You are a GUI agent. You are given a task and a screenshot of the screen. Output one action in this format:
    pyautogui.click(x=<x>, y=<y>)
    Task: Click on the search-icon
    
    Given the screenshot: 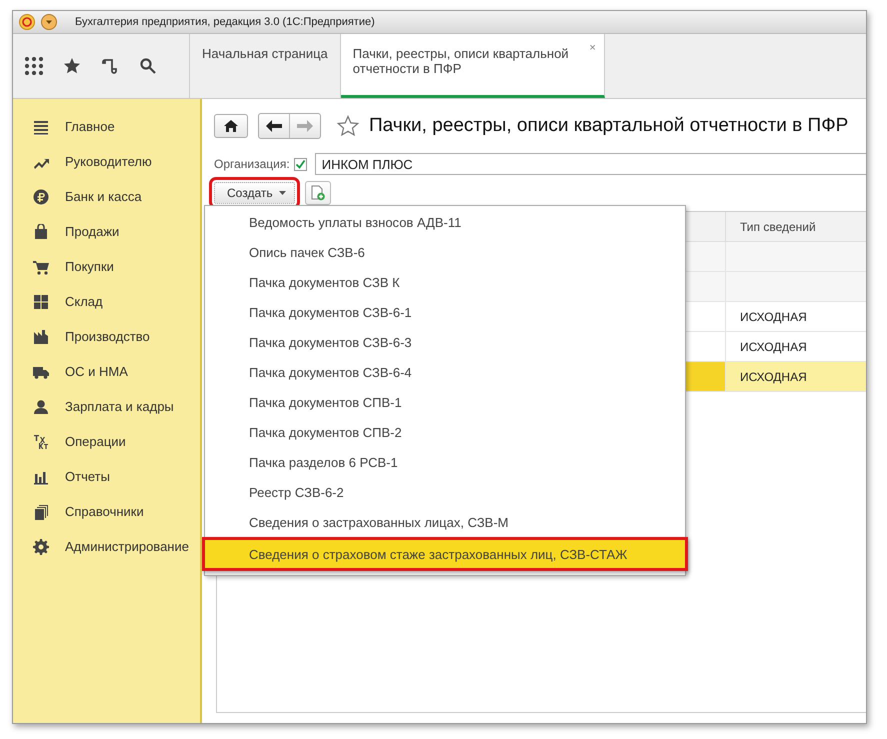 What is the action you would take?
    pyautogui.click(x=148, y=66)
    